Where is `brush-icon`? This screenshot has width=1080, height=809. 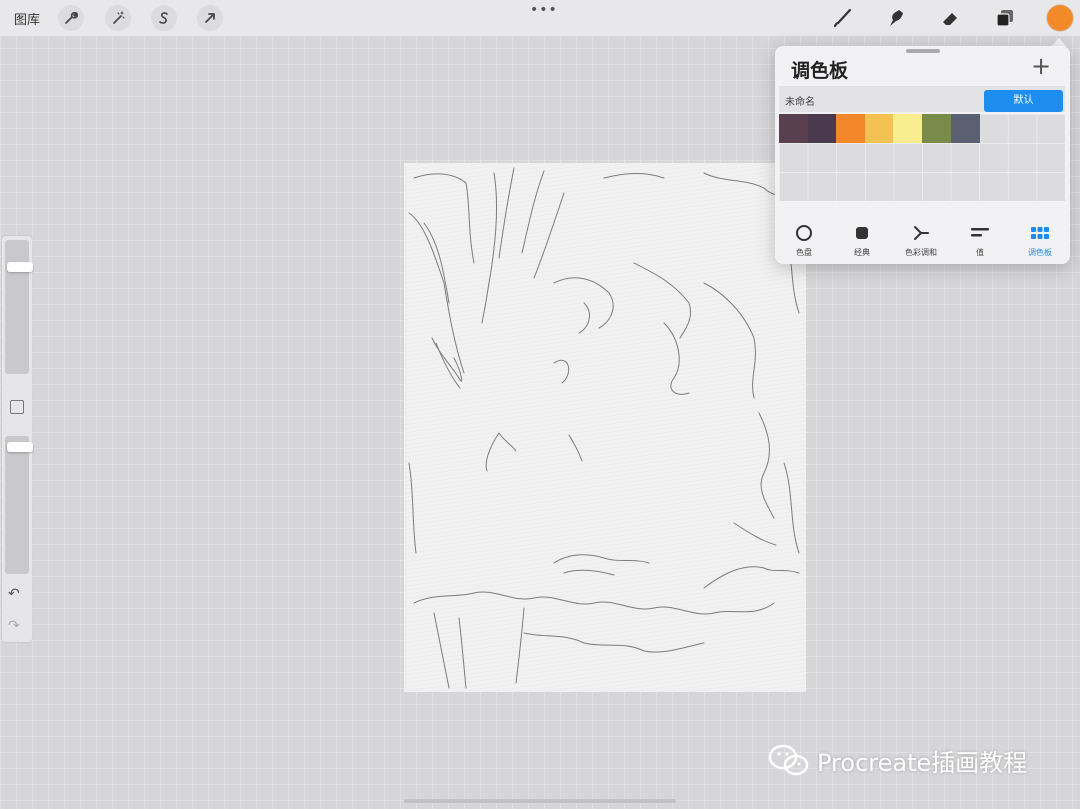 brush-icon is located at coordinates (842, 18).